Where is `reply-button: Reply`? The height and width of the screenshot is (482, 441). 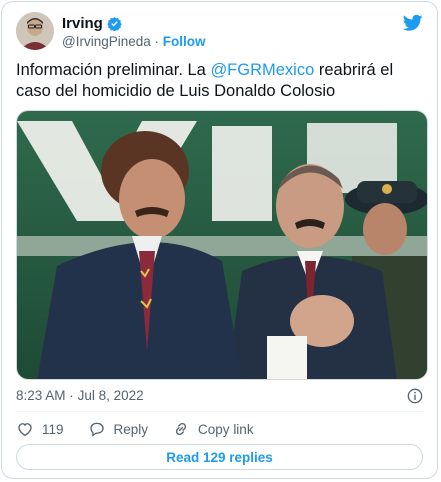 reply-button: Reply is located at coordinates (118, 429).